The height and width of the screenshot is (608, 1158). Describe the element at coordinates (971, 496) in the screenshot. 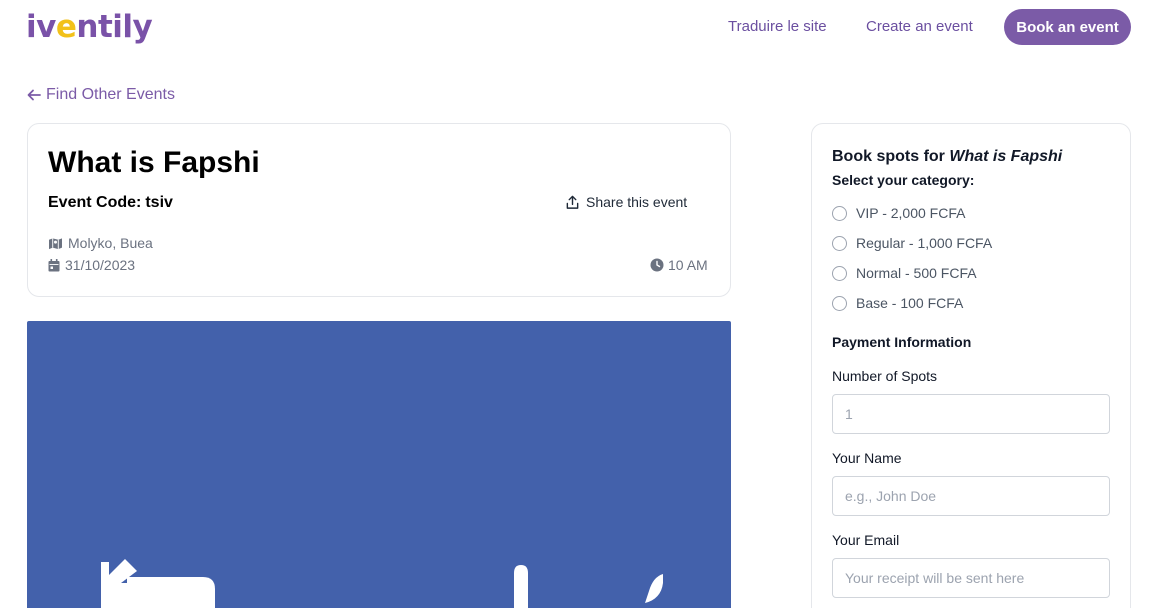

I see `name-input` at that location.